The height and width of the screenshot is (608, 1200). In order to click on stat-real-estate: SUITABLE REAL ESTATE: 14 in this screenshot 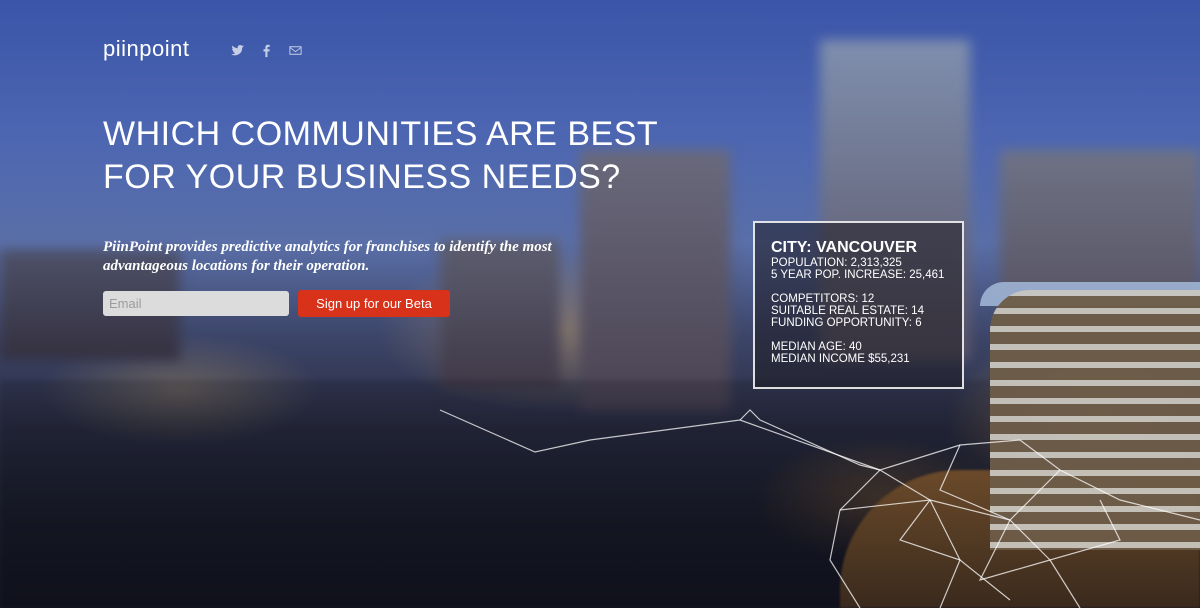, I will do `click(847, 311)`.